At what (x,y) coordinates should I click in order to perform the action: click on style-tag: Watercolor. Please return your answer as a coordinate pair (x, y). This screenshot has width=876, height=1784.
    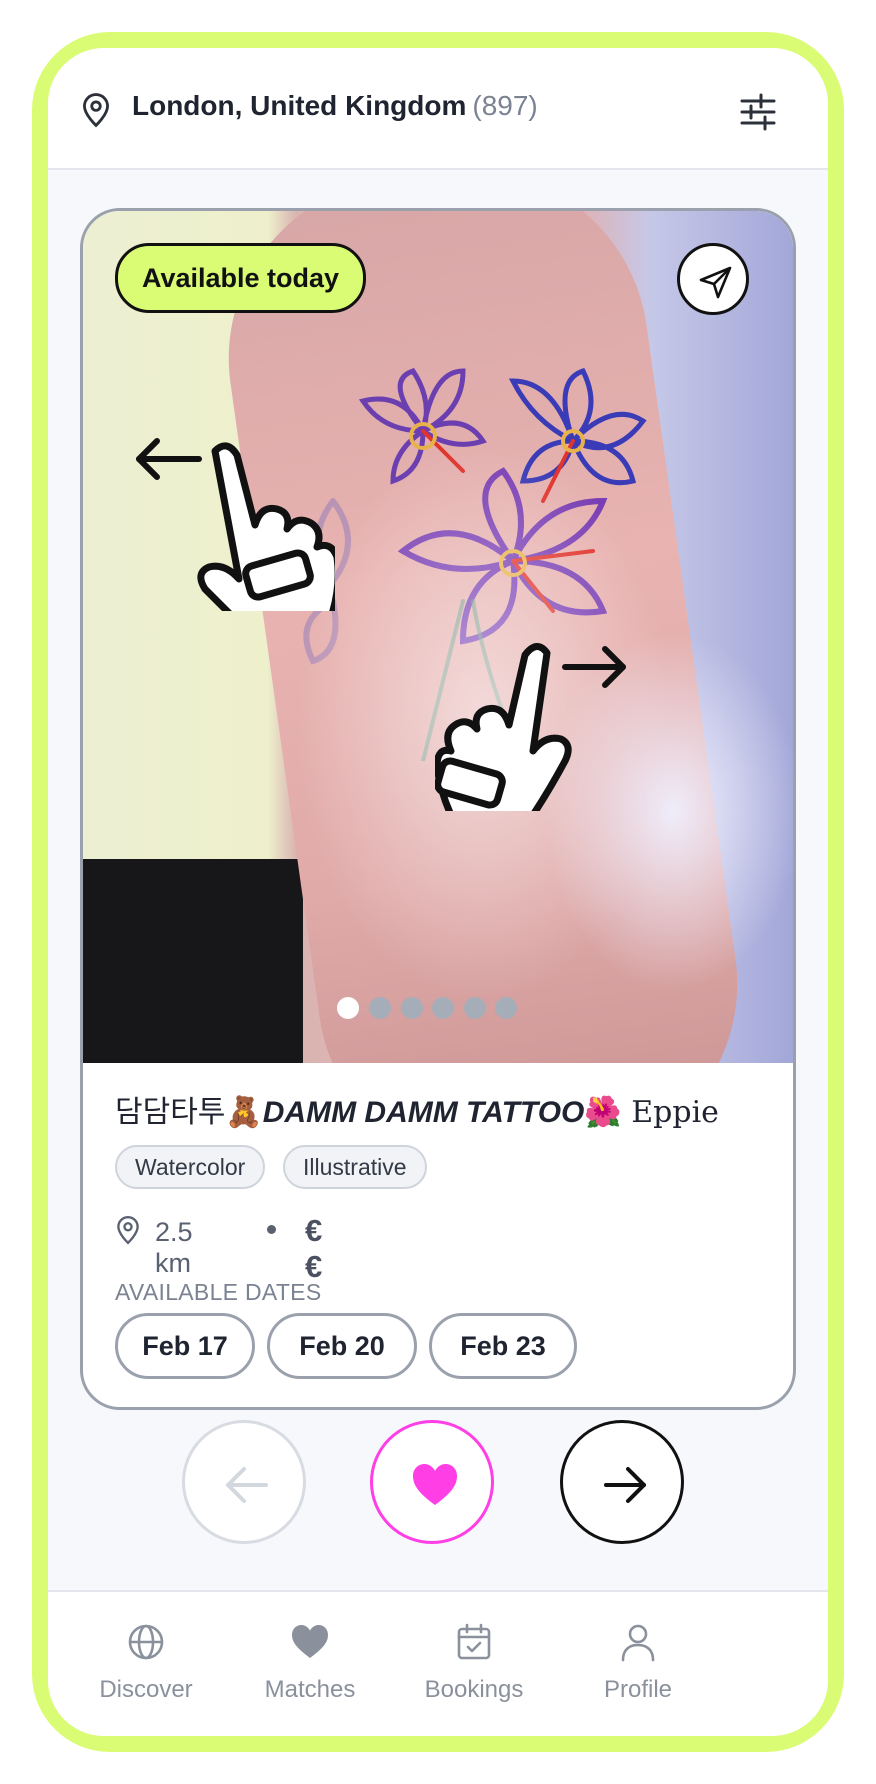
    Looking at the image, I should click on (190, 1167).